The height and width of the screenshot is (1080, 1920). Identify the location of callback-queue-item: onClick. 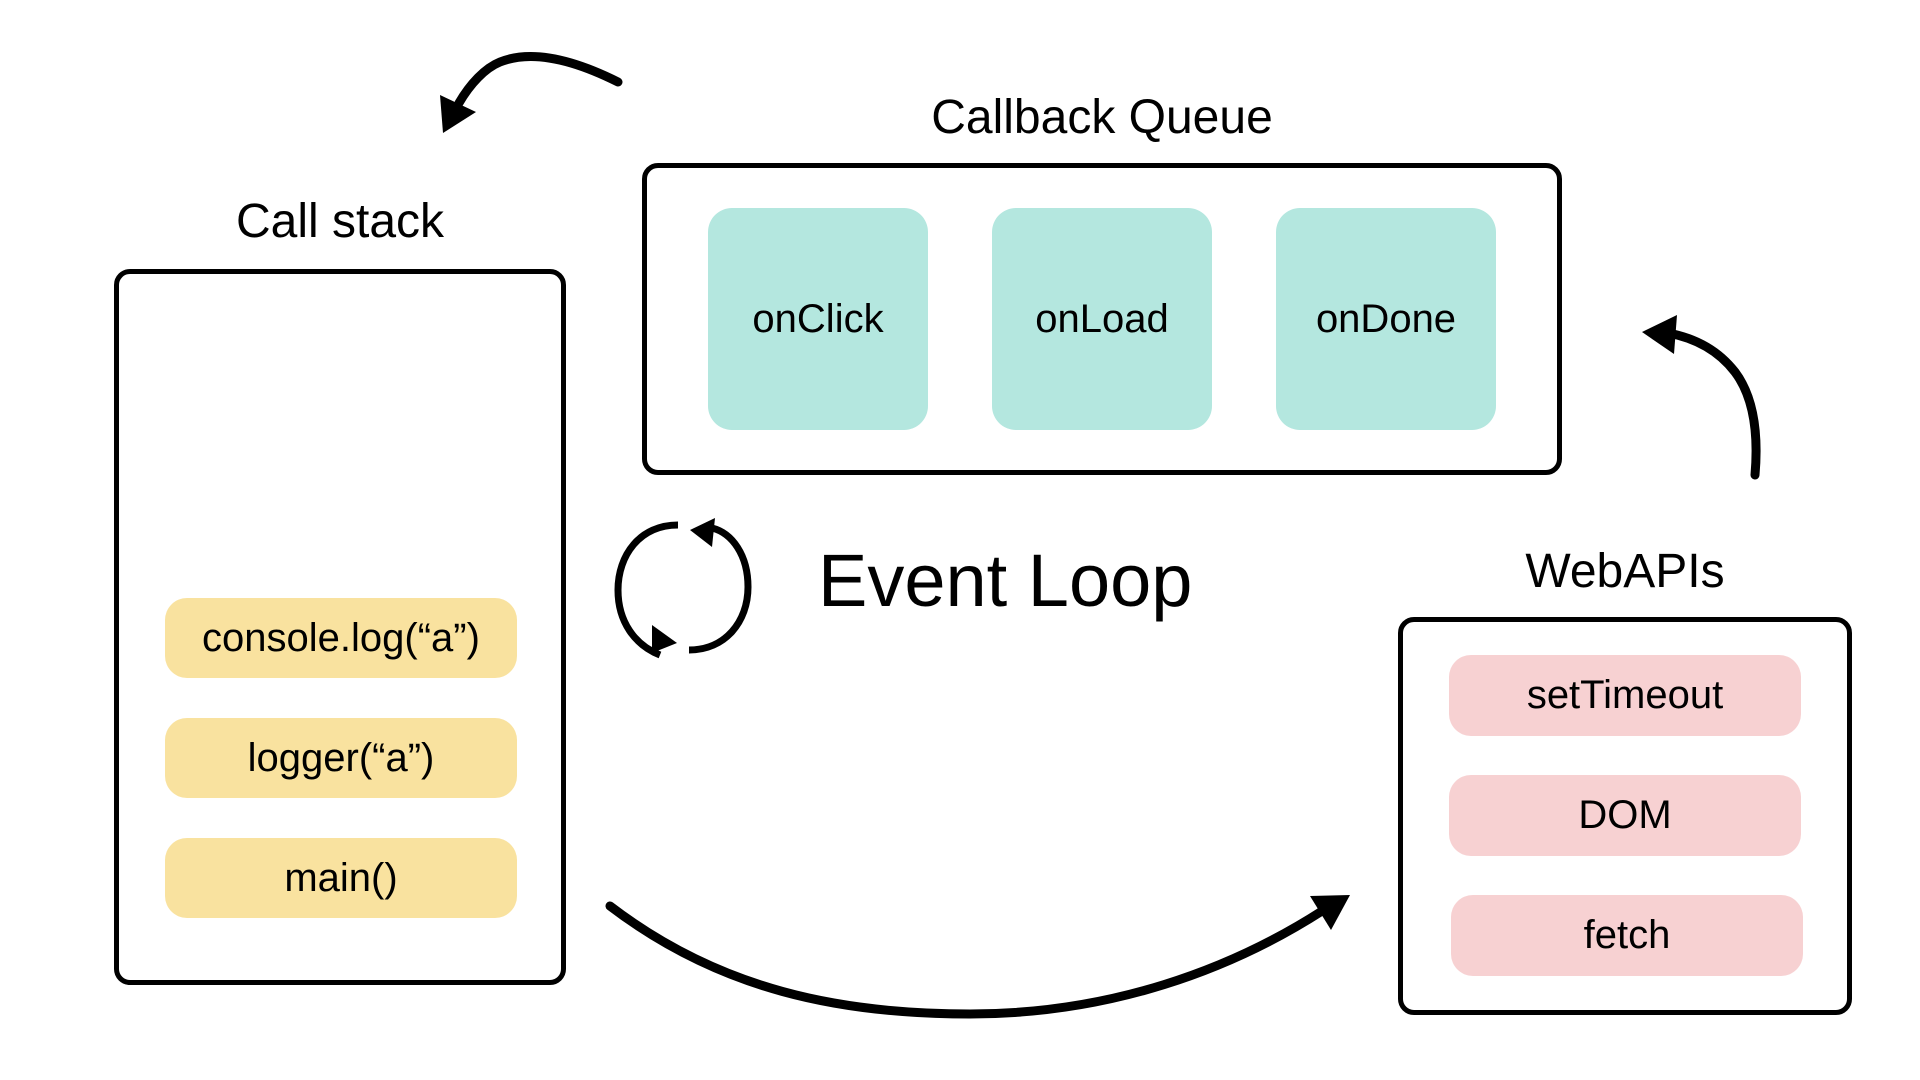
(818, 319).